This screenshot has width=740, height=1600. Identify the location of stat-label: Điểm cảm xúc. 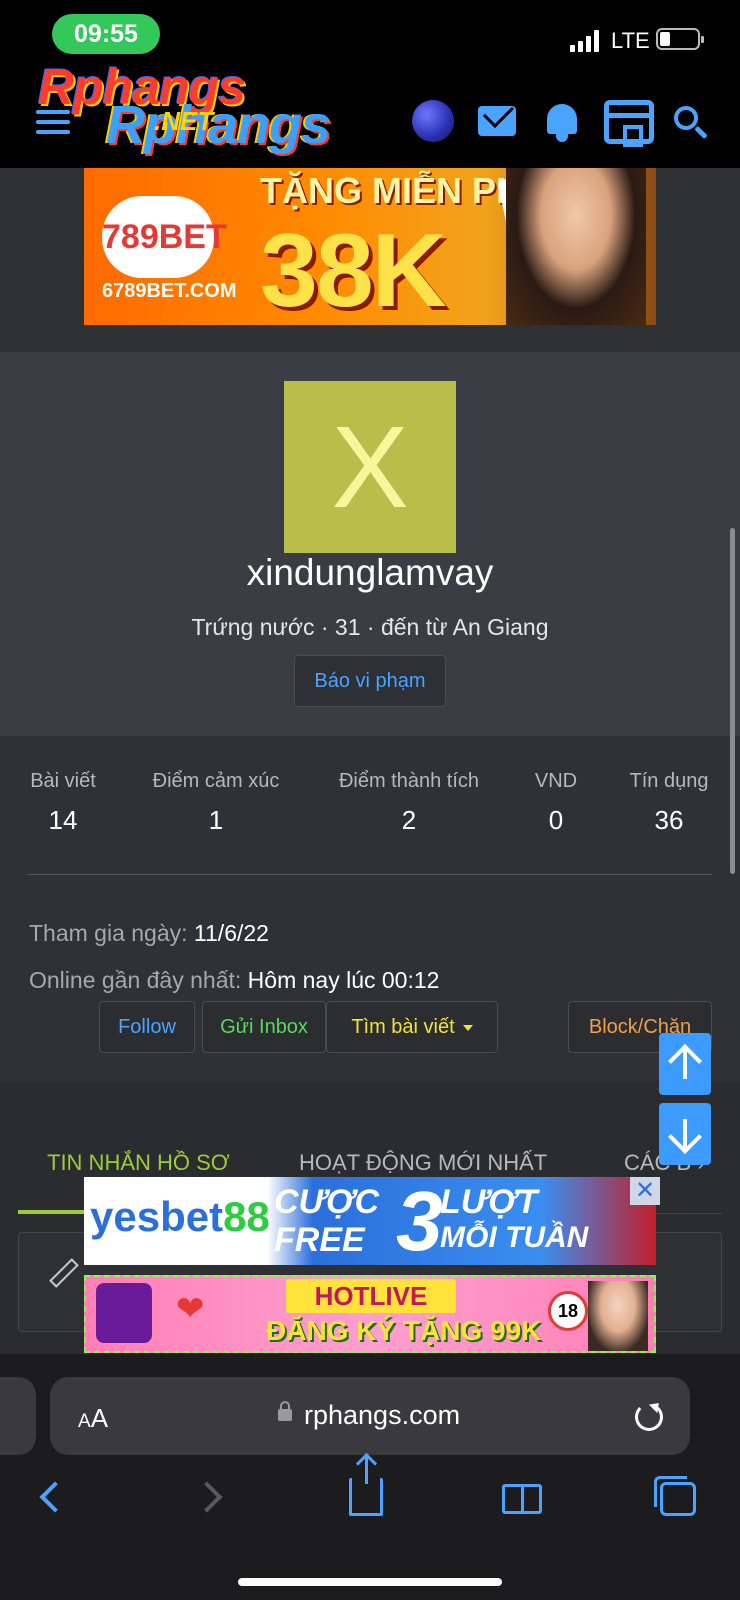
(216, 781).